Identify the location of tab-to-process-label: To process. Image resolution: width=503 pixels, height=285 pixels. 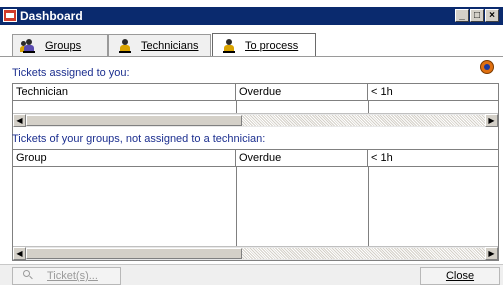
(272, 45).